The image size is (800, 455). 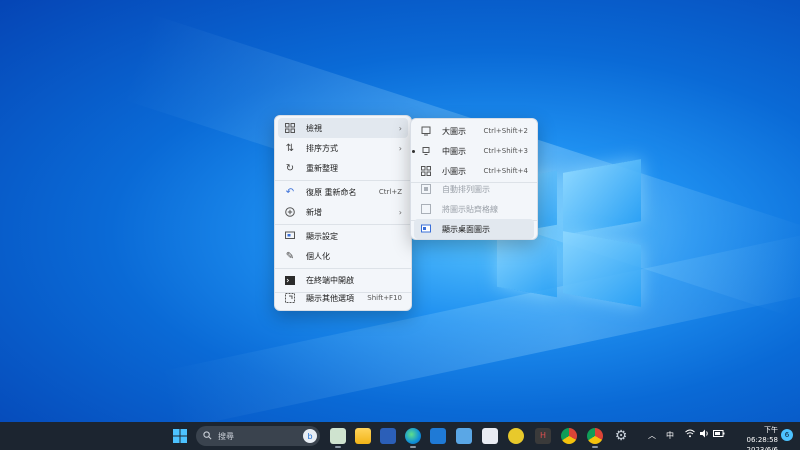 I want to click on submenu-item-align-to-grid: 將圖示貼齊格線, so click(x=474, y=209).